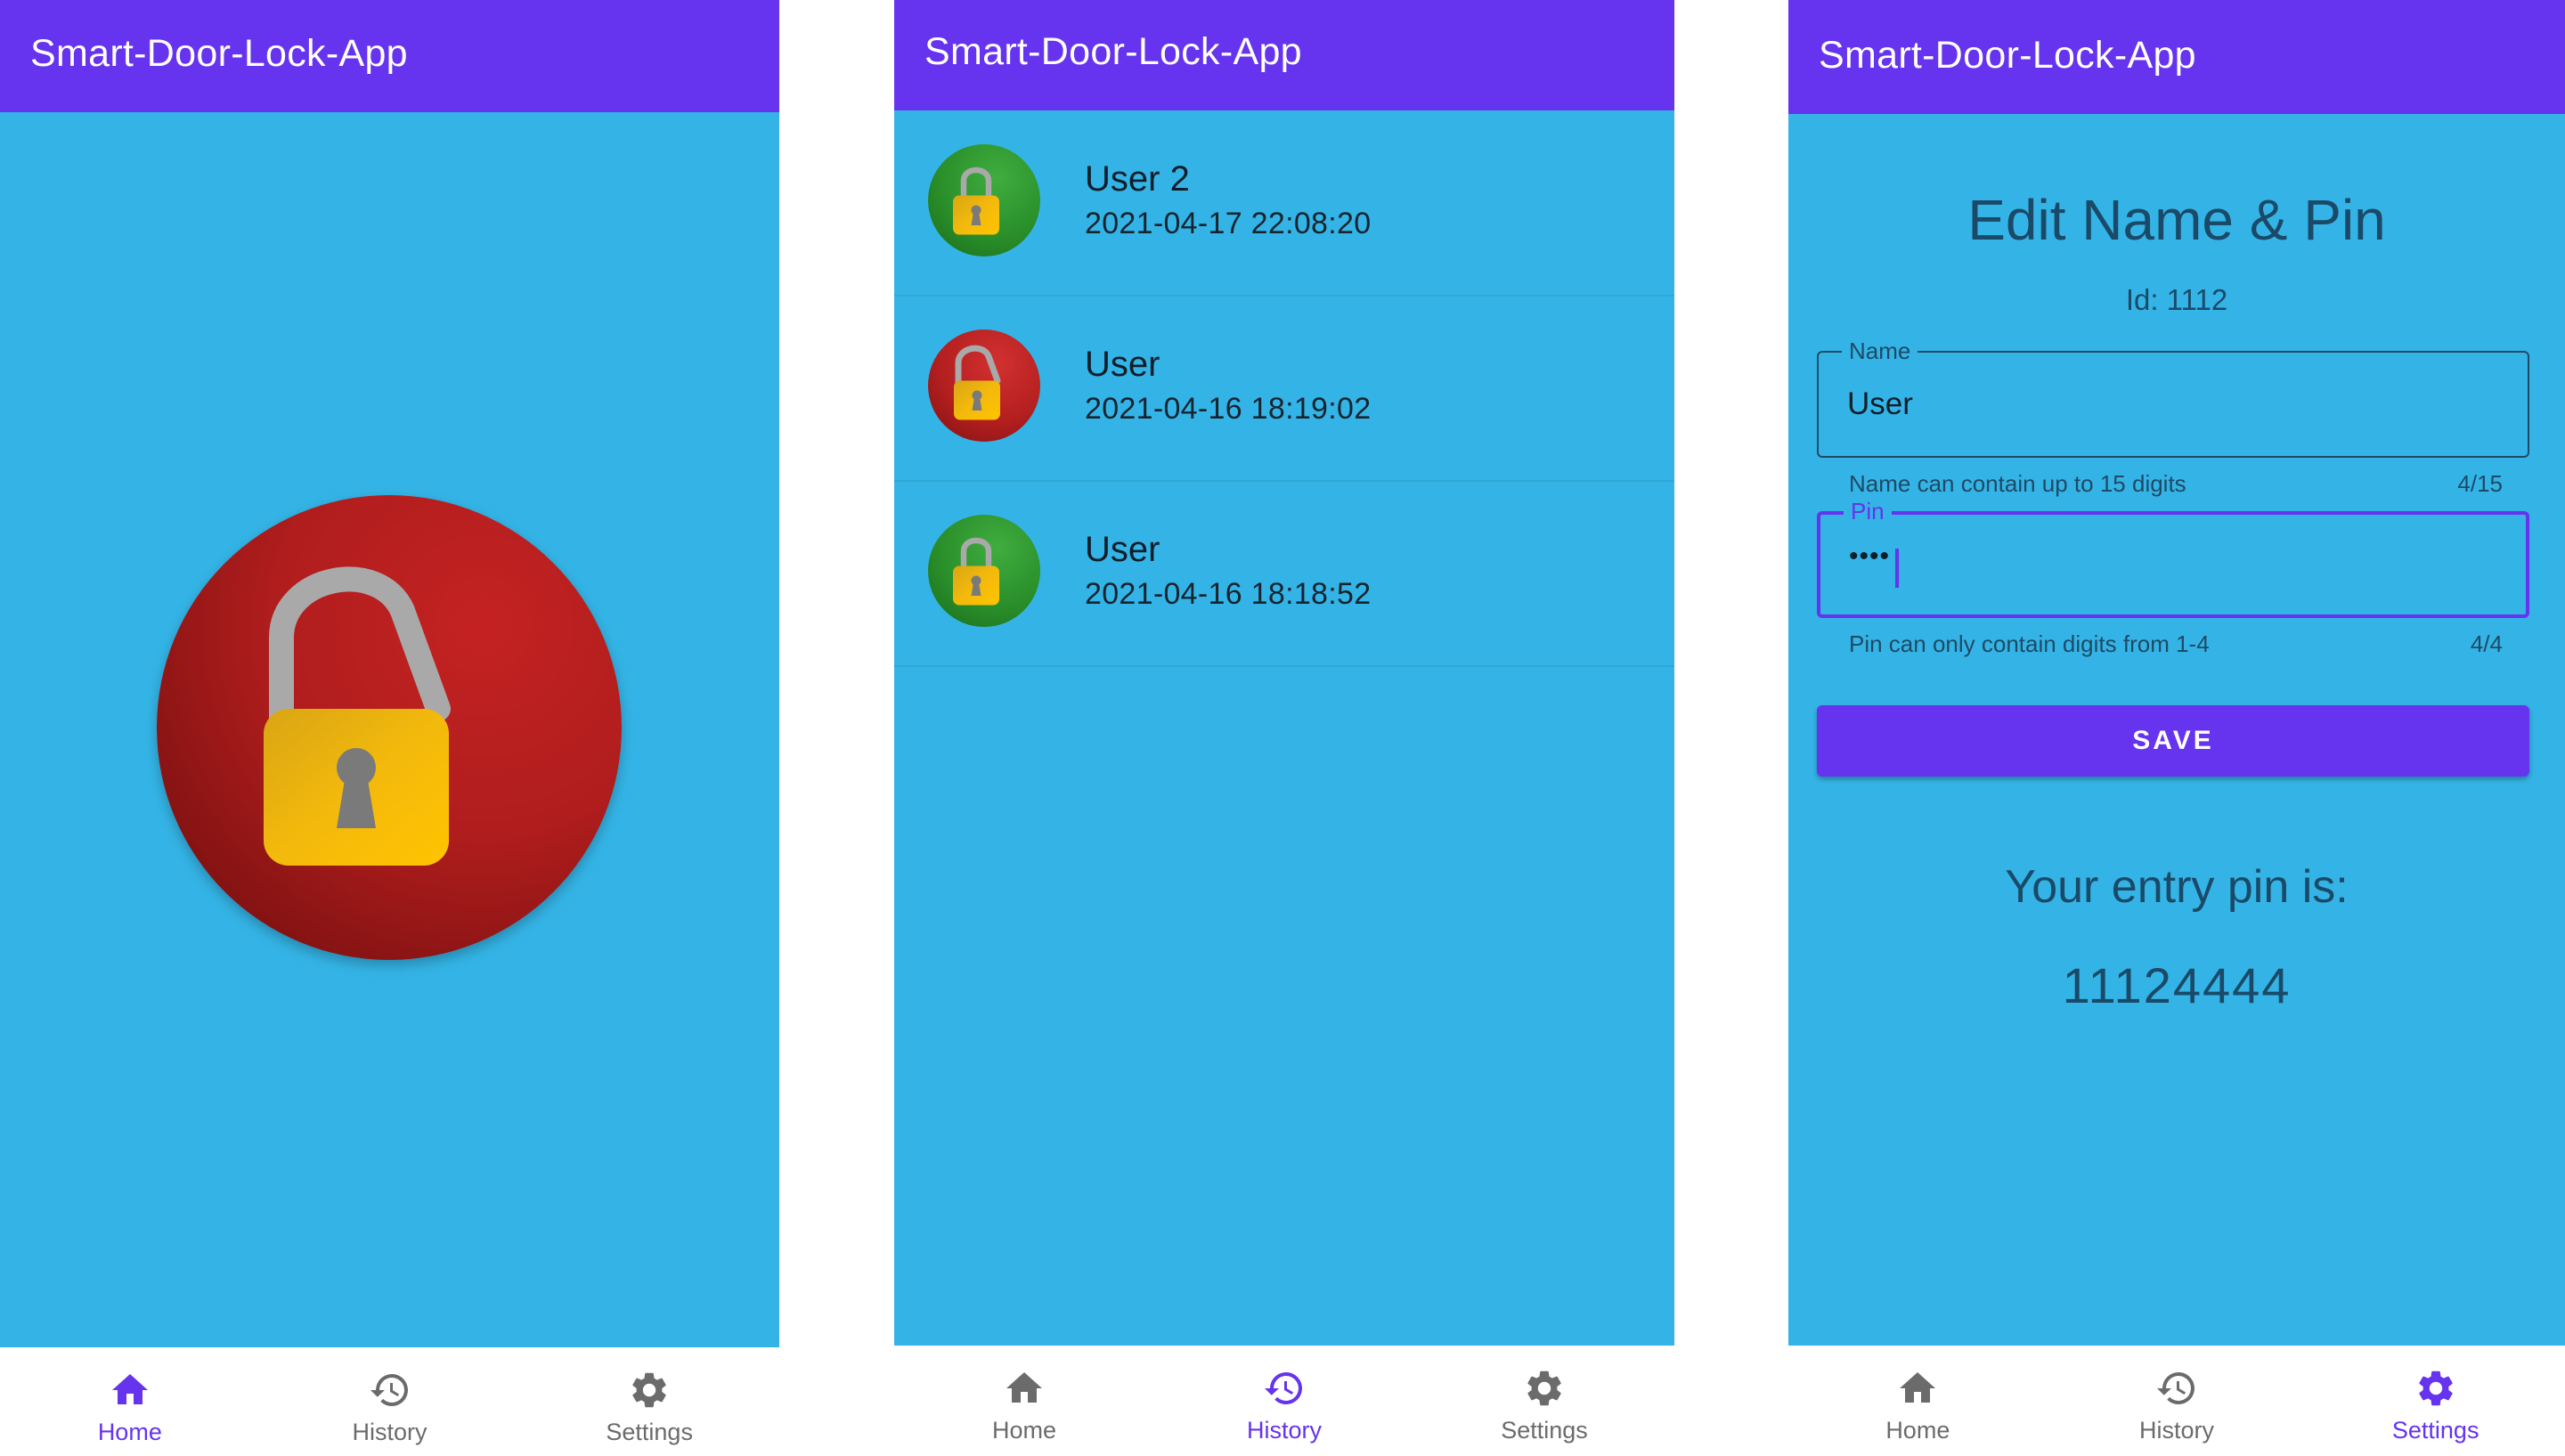 This screenshot has width=2565, height=1456. What do you see at coordinates (2167, 404) in the screenshot?
I see `name-input` at bounding box center [2167, 404].